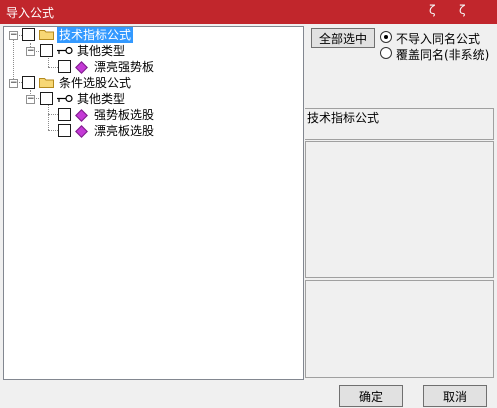  I want to click on tree-leaf: 漂亮板选股, so click(104, 131).